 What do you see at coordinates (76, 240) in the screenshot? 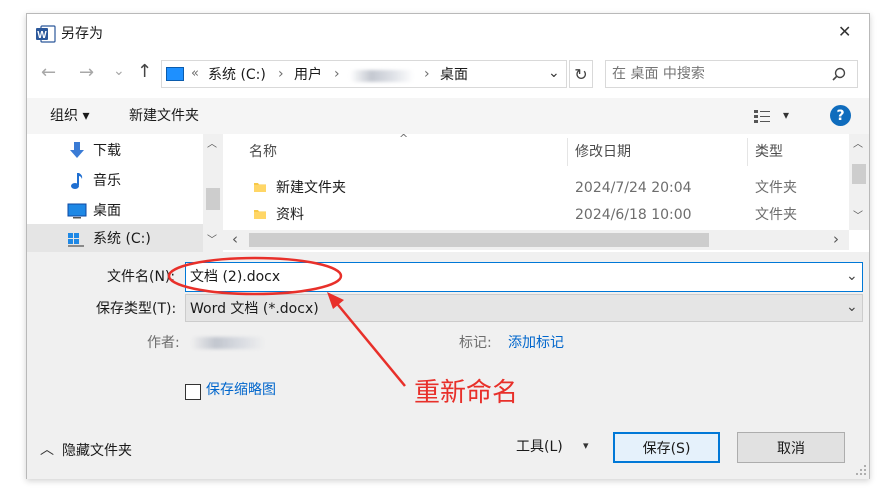
I see `drive-icon` at bounding box center [76, 240].